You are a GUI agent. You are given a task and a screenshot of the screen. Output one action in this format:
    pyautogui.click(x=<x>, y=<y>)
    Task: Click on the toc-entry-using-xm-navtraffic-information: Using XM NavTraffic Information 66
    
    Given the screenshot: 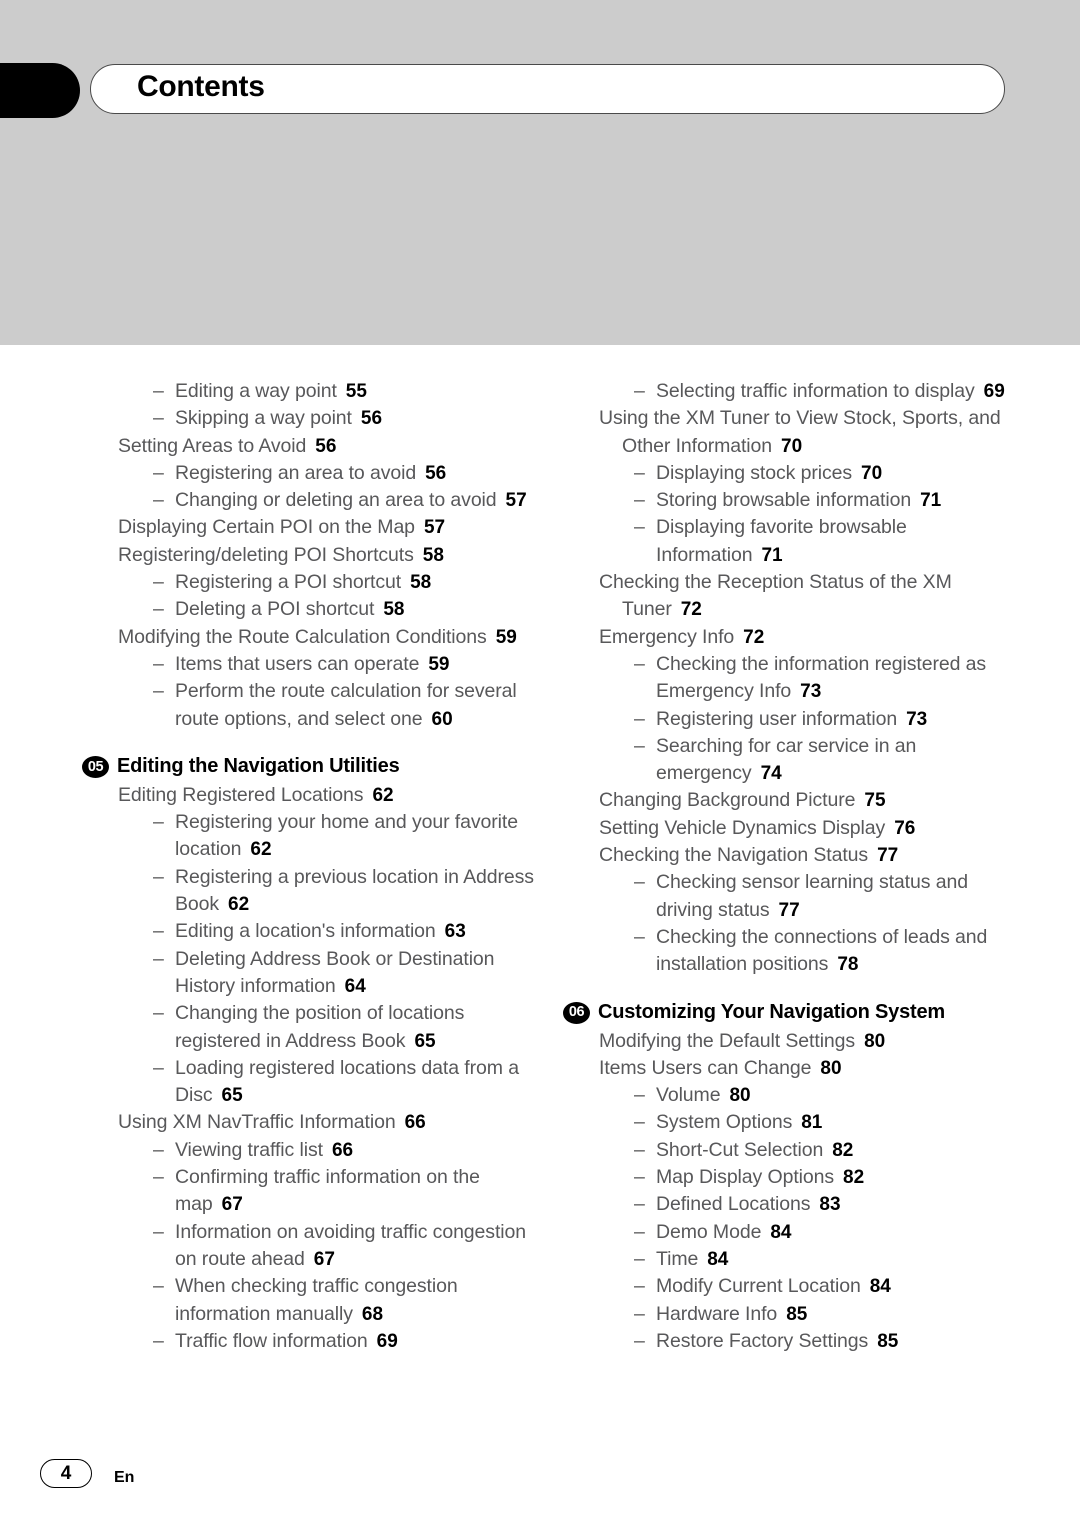 What is the action you would take?
    pyautogui.click(x=333, y=1122)
    